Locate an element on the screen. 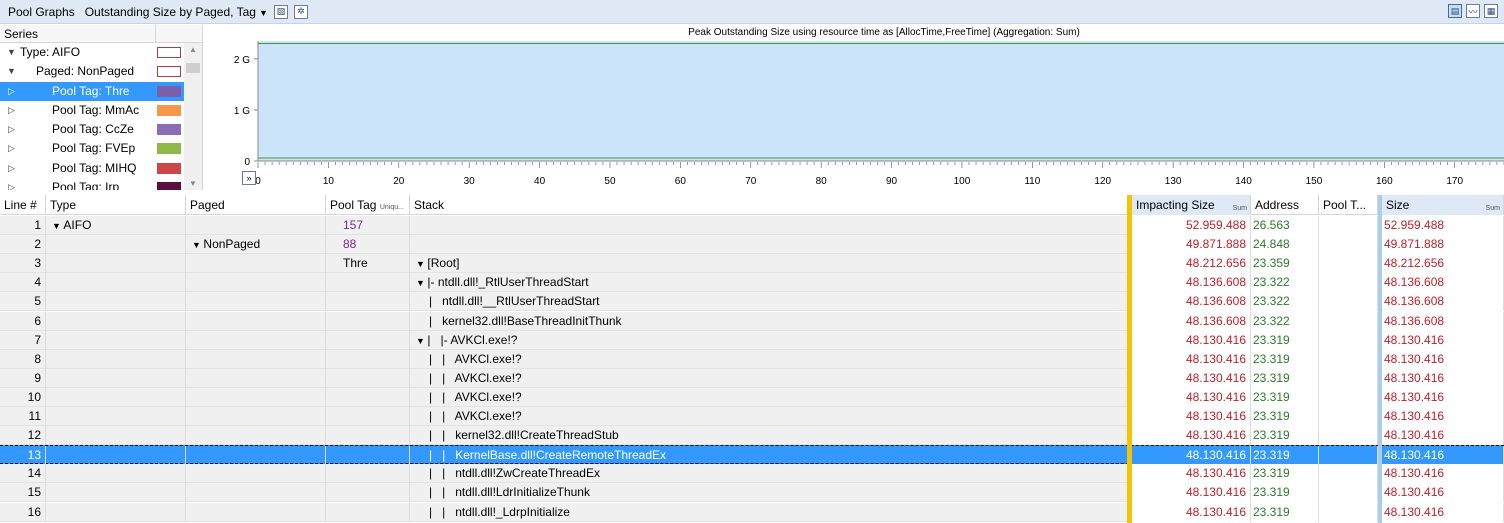 The image size is (1504, 523). legend-icon: ▧ is located at coordinates (280, 11).